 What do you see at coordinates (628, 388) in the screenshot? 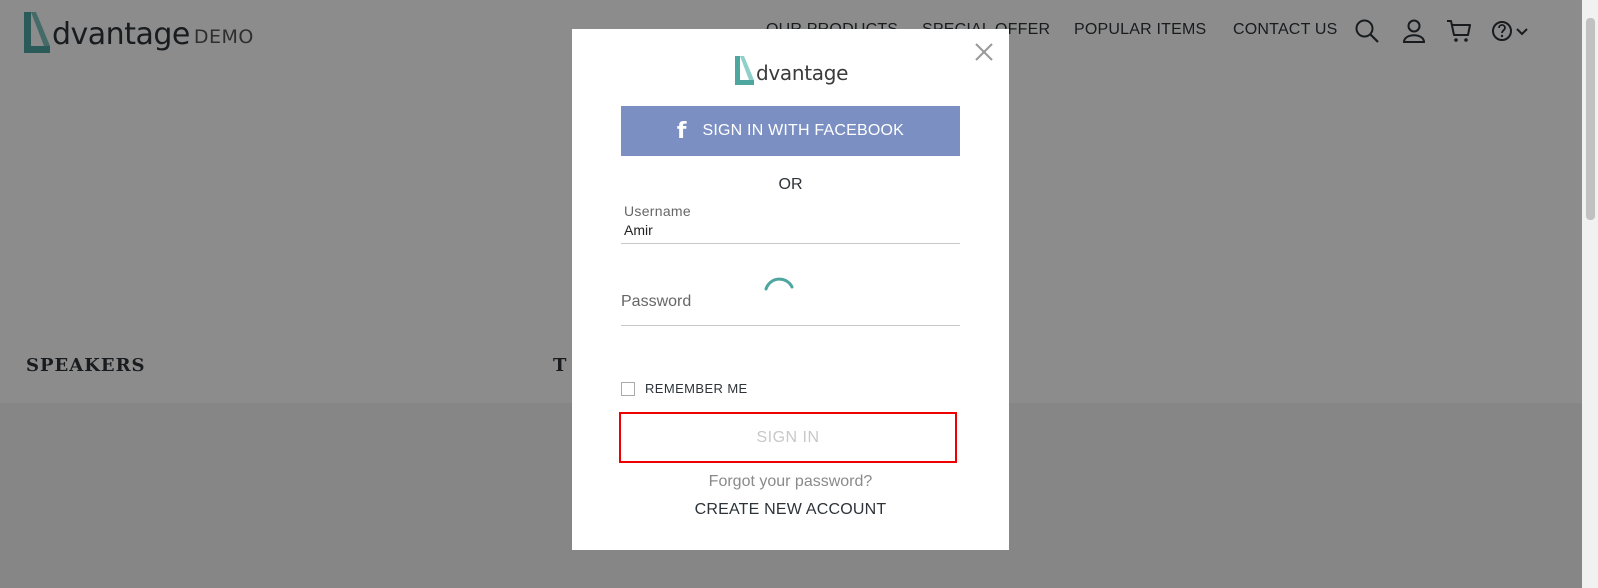
I see `remember-me-checkbox` at bounding box center [628, 388].